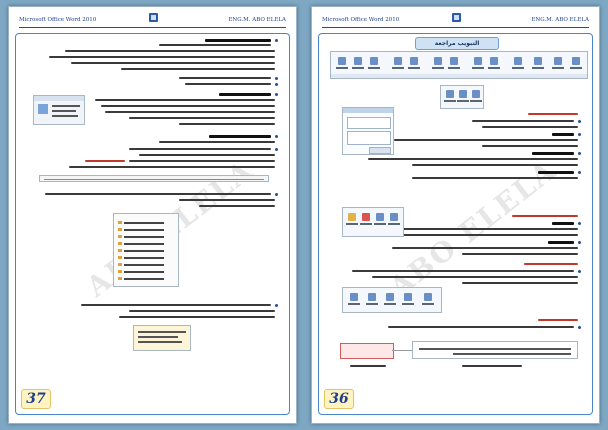 This screenshot has width=608, height=430. What do you see at coordinates (36, 399) in the screenshot?
I see `page-number: 37` at bounding box center [36, 399].